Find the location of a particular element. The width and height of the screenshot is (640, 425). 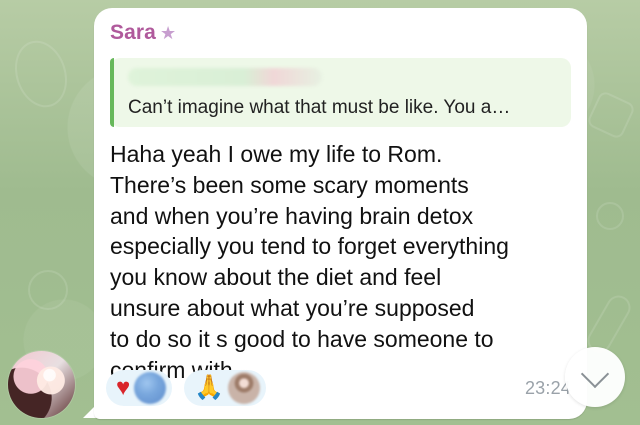

sender-avatar is located at coordinates (41, 384).